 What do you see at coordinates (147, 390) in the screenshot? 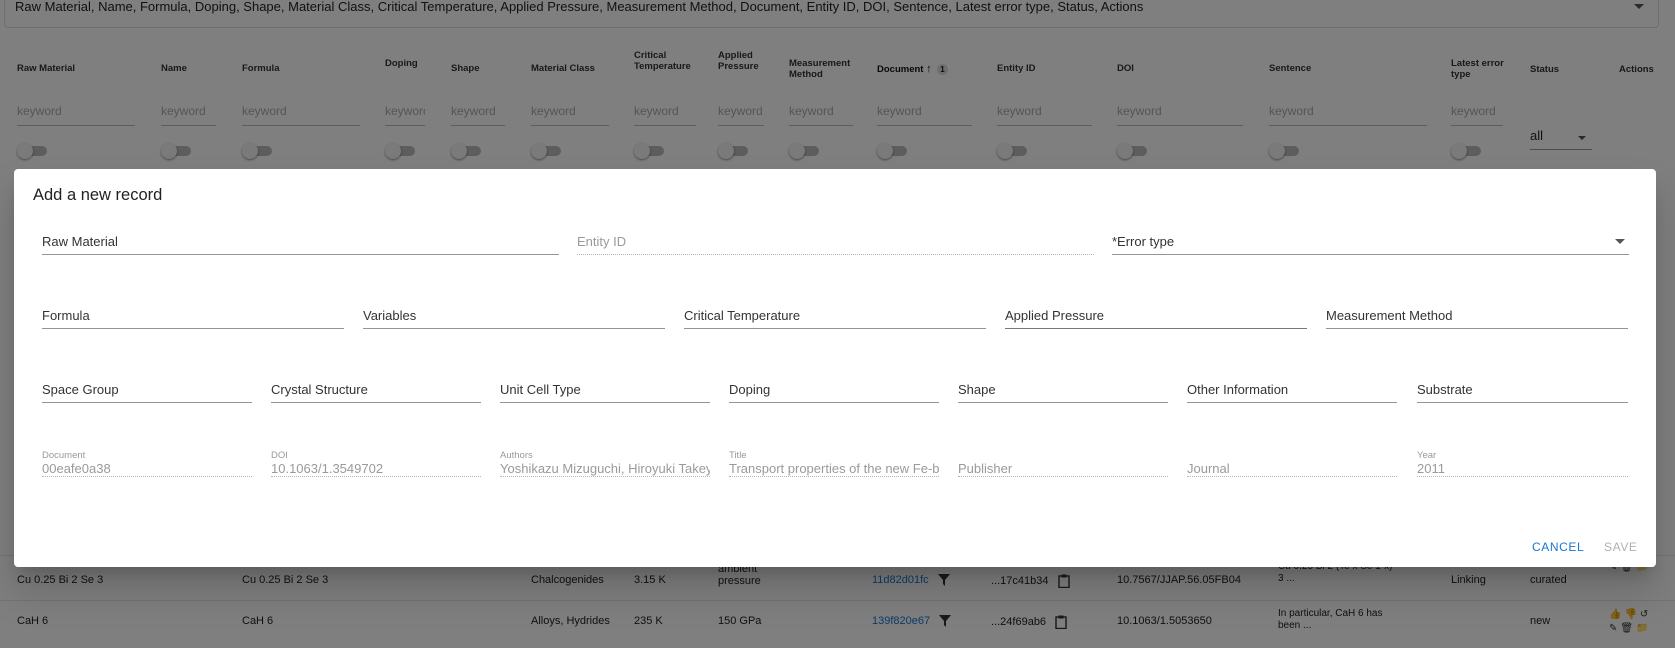
I see `space-group-field: Space Group` at bounding box center [147, 390].